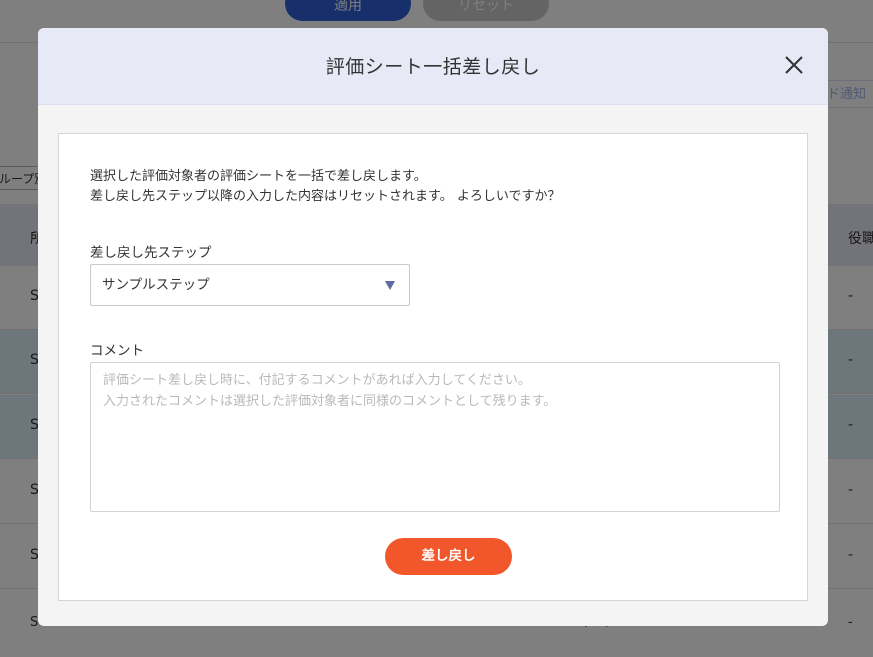 Image resolution: width=873 pixels, height=657 pixels. What do you see at coordinates (330, 401) in the screenshot?
I see `comment-placeholder: 入力されたコメントは選択した評価対象者に同様のコメントとして残ります。` at bounding box center [330, 401].